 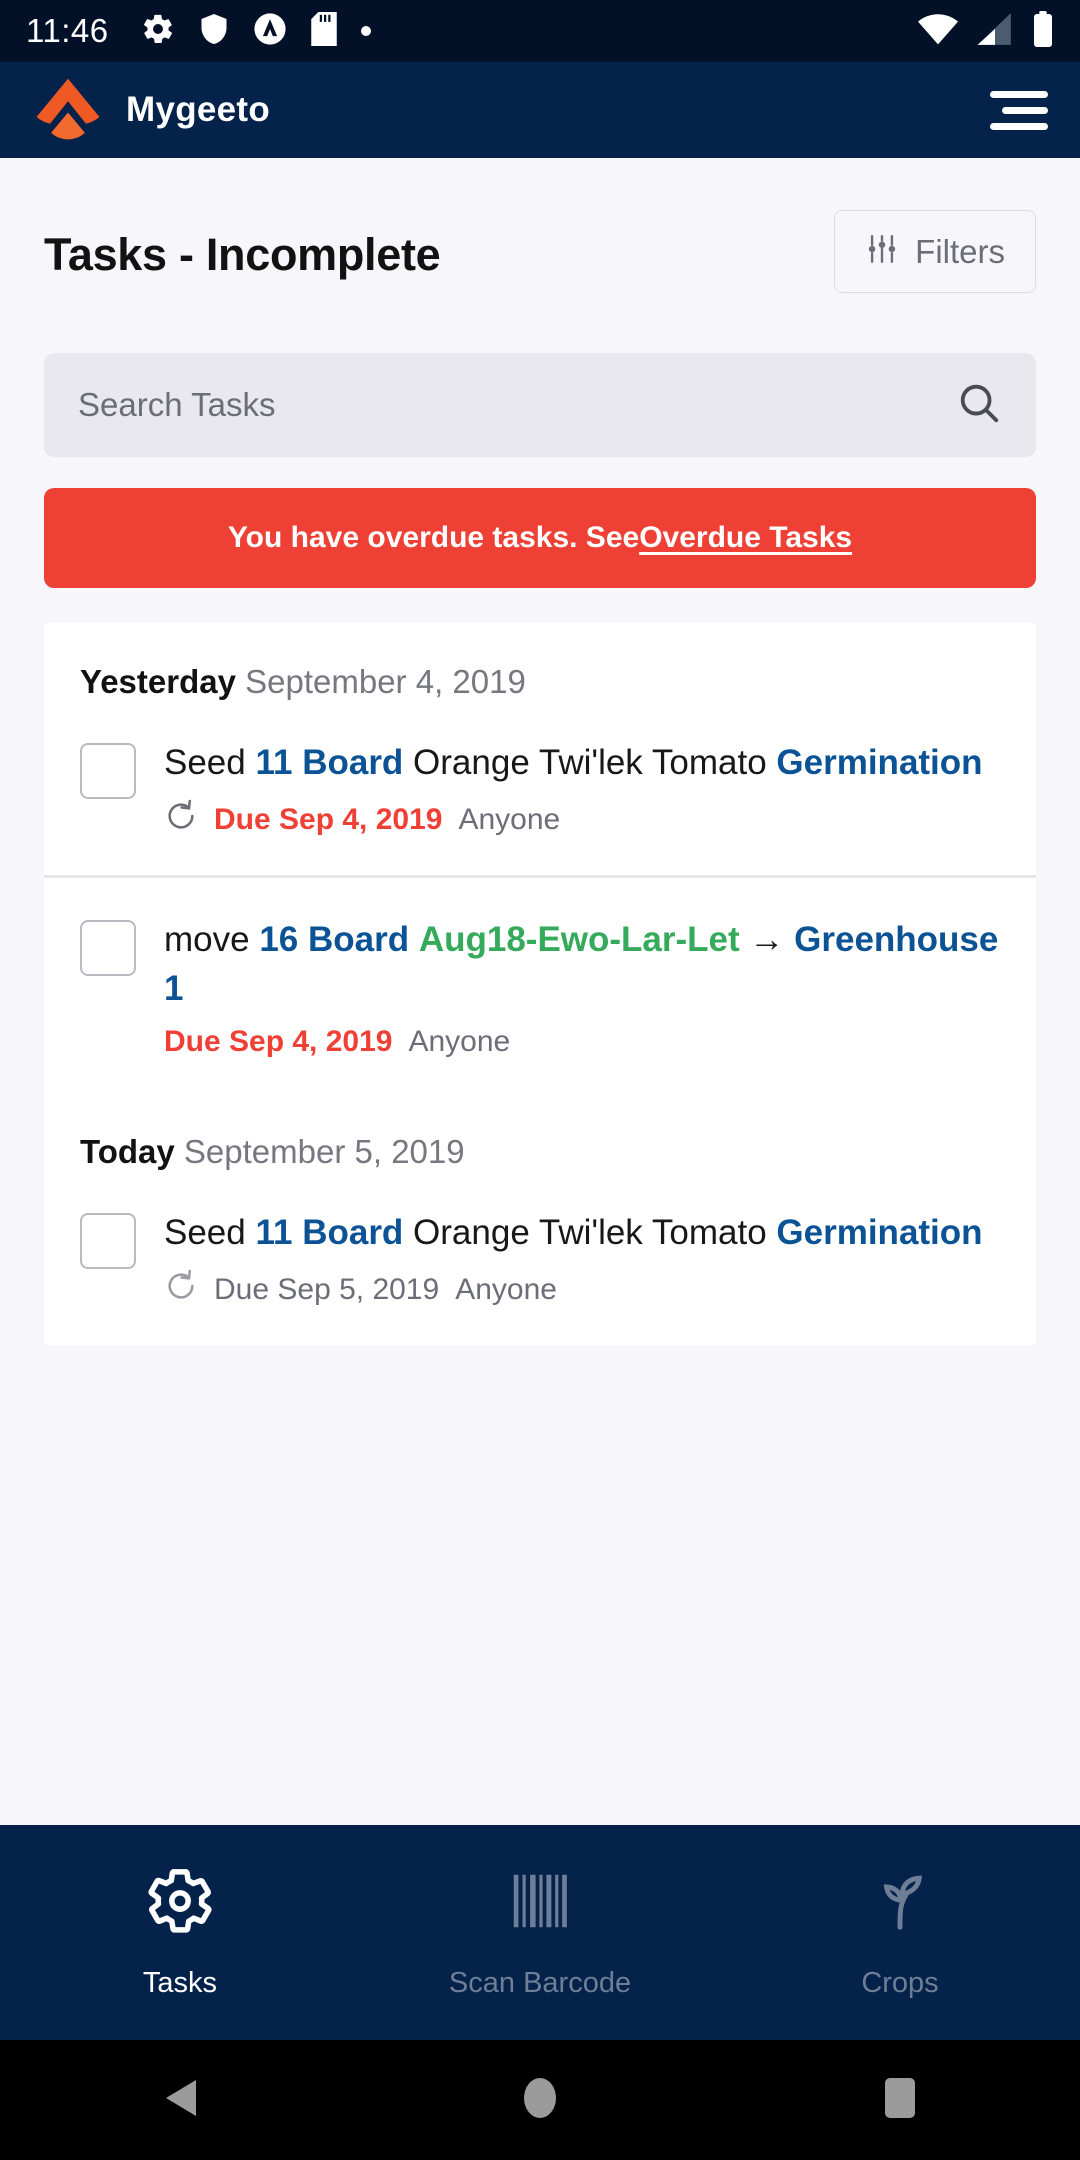 I want to click on battery-icon, so click(x=1043, y=31).